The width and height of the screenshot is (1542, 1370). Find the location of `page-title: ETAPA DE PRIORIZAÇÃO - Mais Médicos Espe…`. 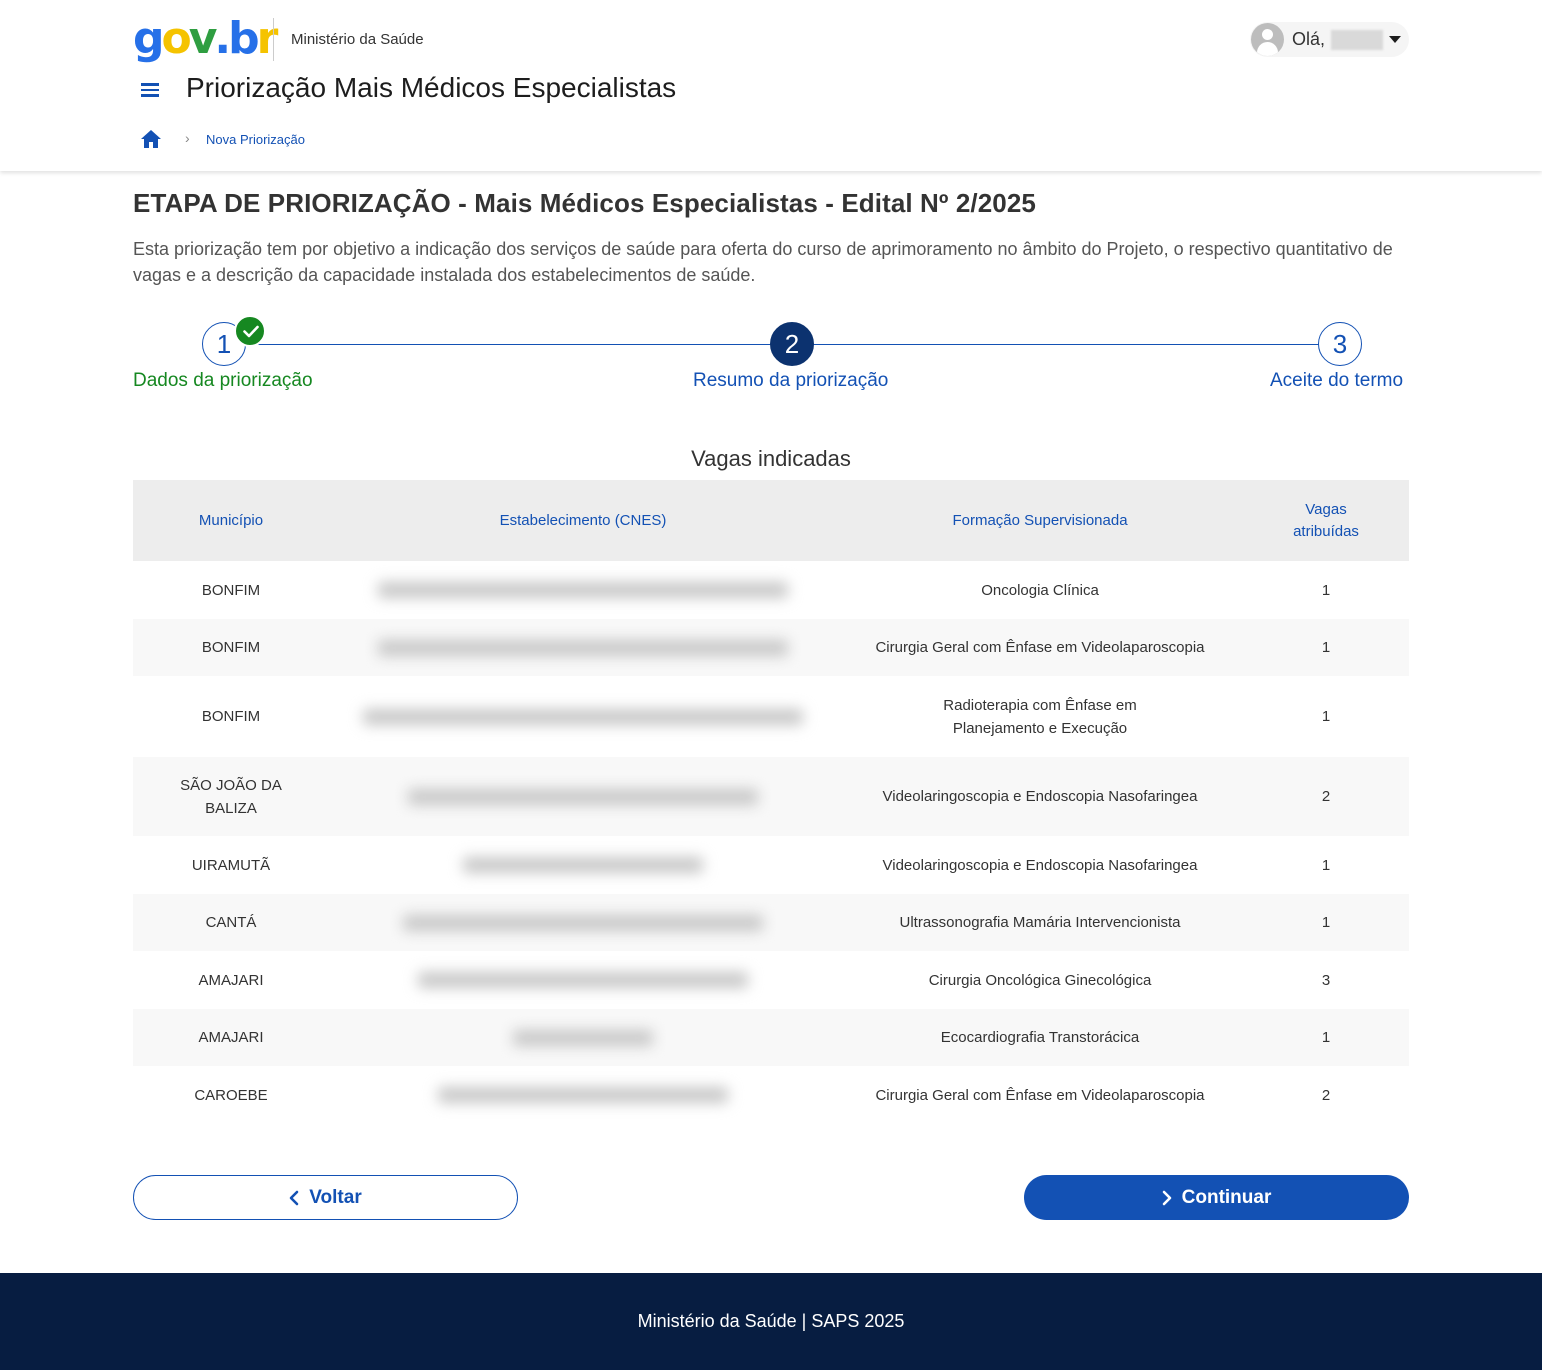

page-title: ETAPA DE PRIORIZAÇÃO - Mais Médicos Espe… is located at coordinates (584, 203).